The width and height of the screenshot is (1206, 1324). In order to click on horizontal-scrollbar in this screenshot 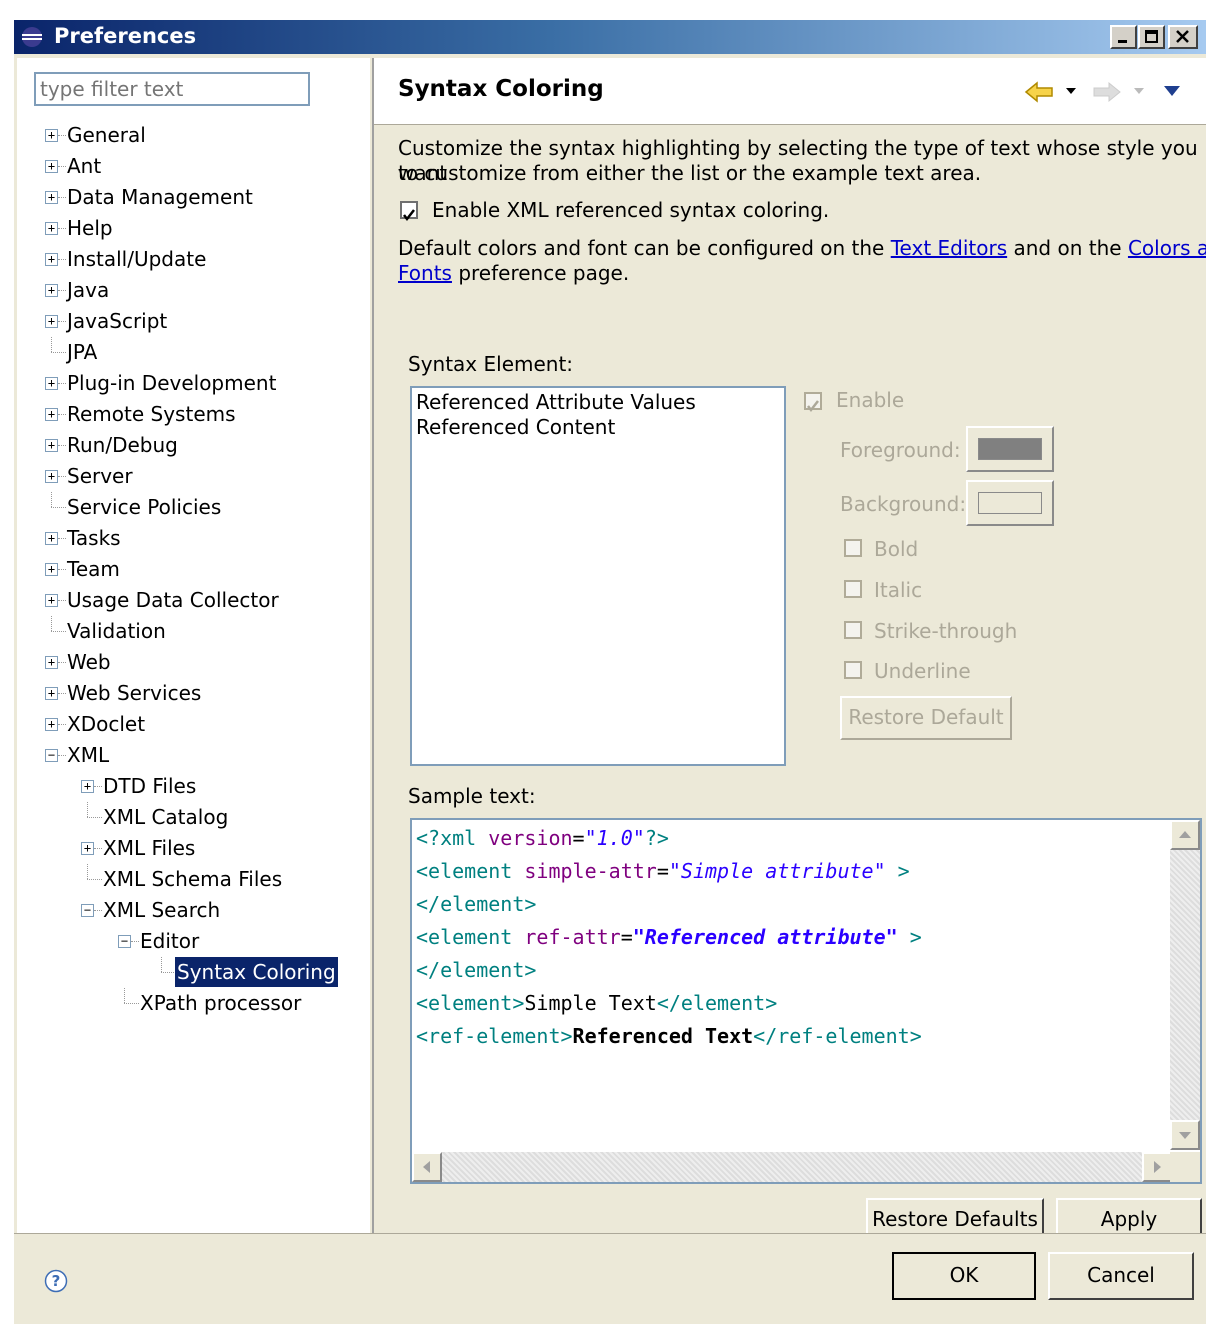, I will do `click(792, 1167)`.